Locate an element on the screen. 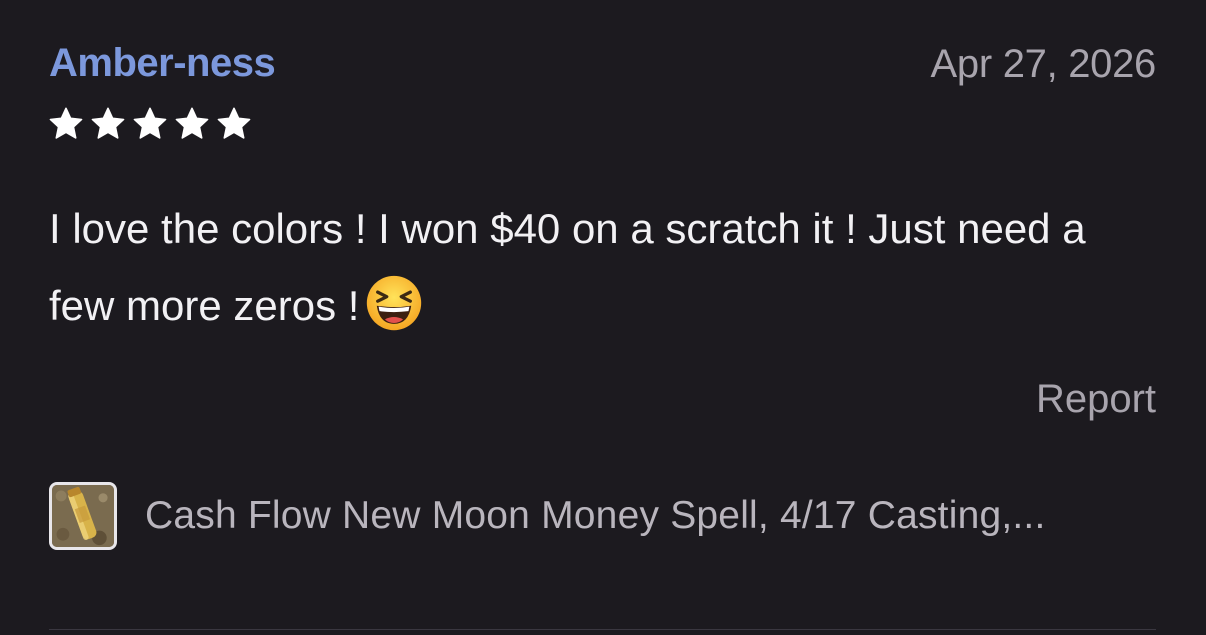 This screenshot has height=635, width=1206. product-thumbnail-image is located at coordinates (83, 516).